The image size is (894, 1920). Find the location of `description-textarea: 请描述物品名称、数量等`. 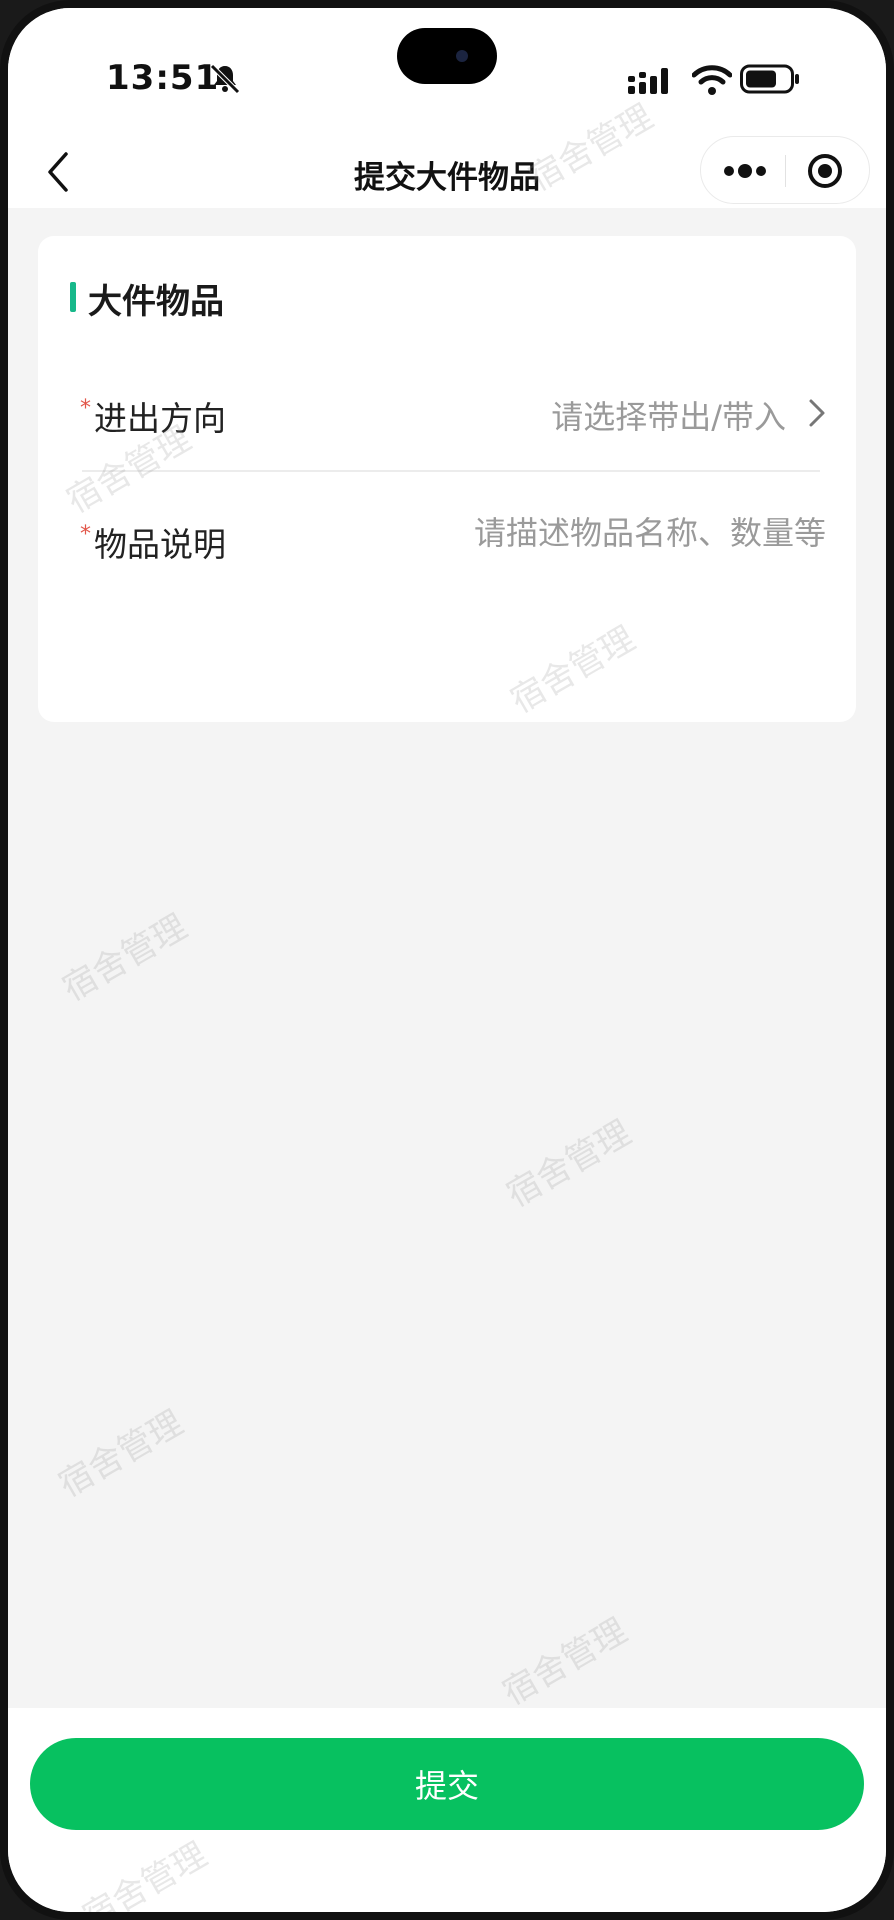

description-textarea: 请描述物品名称、数量等 is located at coordinates (650, 531).